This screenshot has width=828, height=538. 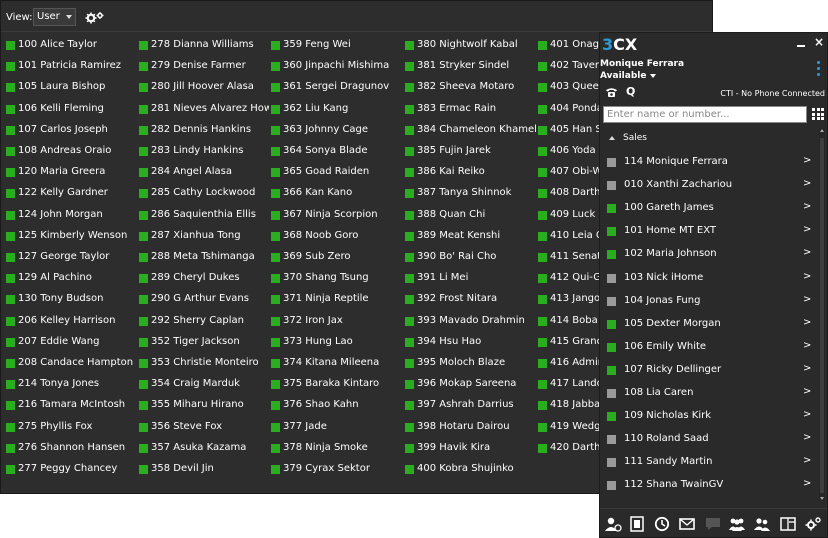 I want to click on scroll-down-icon, so click(x=822, y=498).